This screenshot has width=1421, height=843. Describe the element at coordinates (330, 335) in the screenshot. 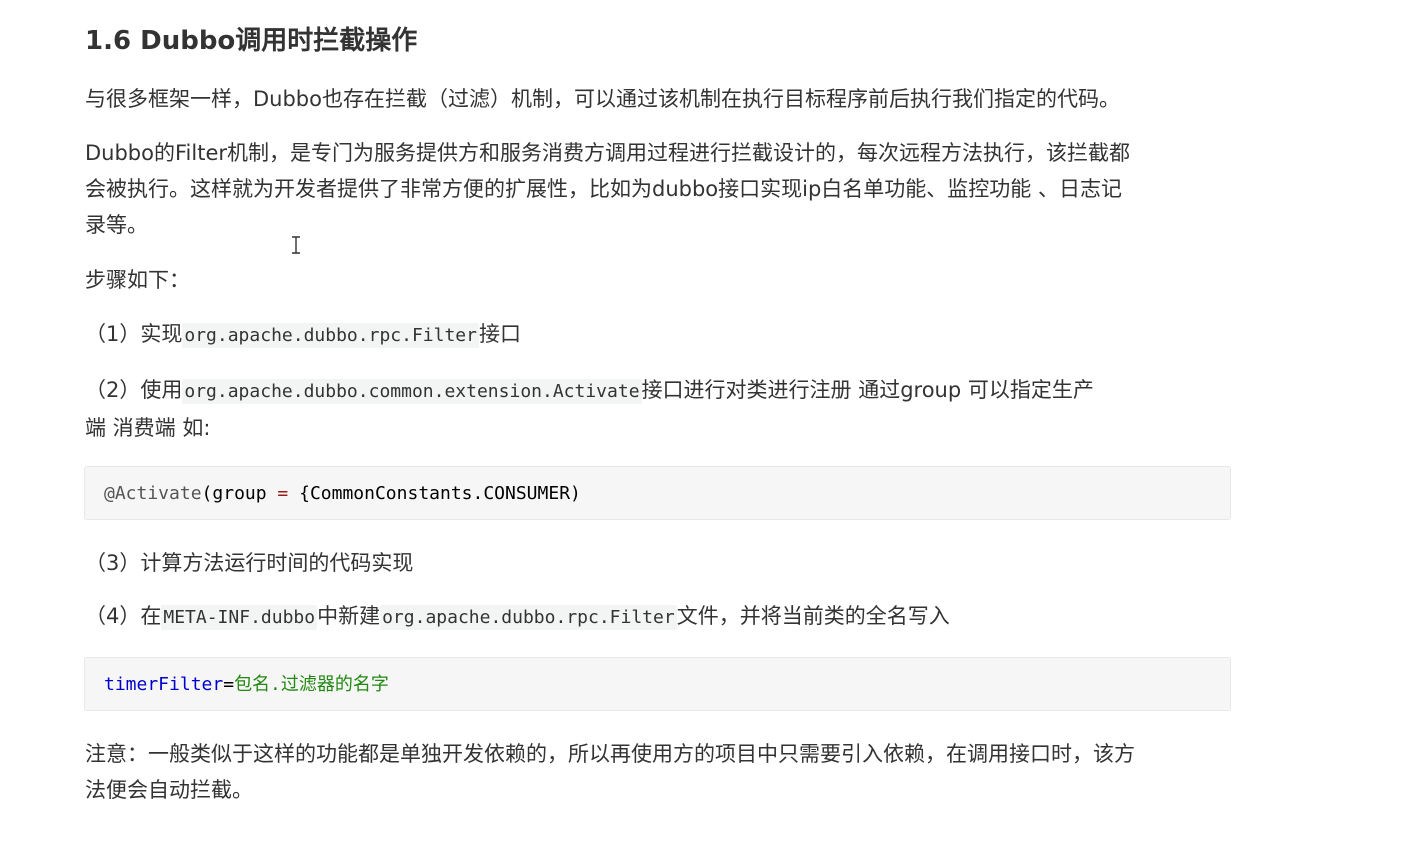

I see `step-1-code: org.apache.dubbo.rpc.Filter` at that location.